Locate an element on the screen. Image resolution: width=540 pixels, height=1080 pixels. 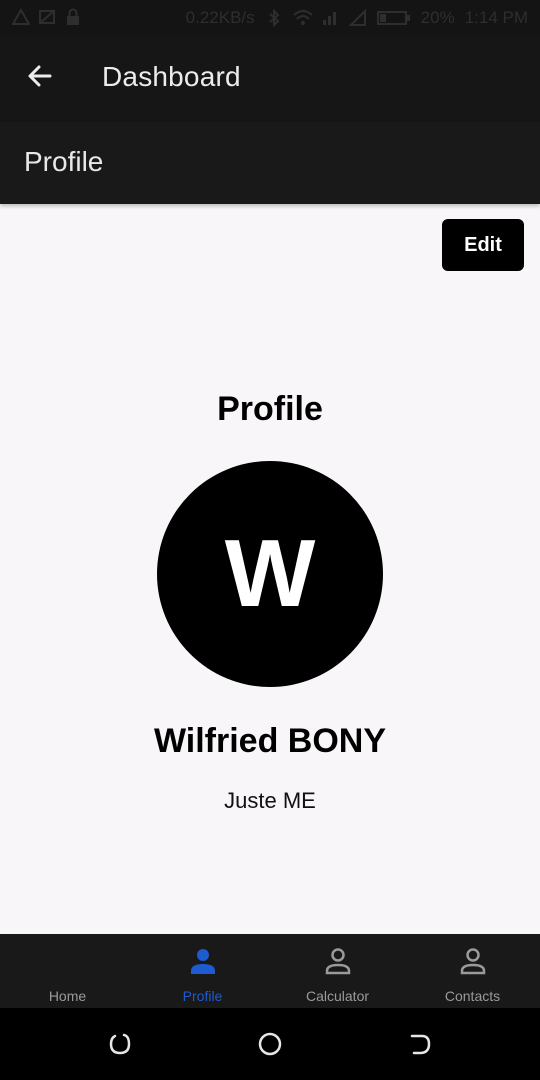
system-nav-bar is located at coordinates (270, 1044).